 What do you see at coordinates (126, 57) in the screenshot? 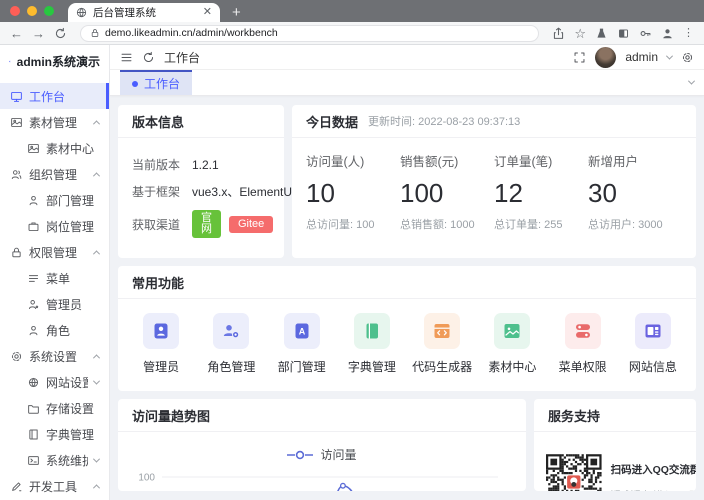
I see `hamburger-menu-icon` at bounding box center [126, 57].